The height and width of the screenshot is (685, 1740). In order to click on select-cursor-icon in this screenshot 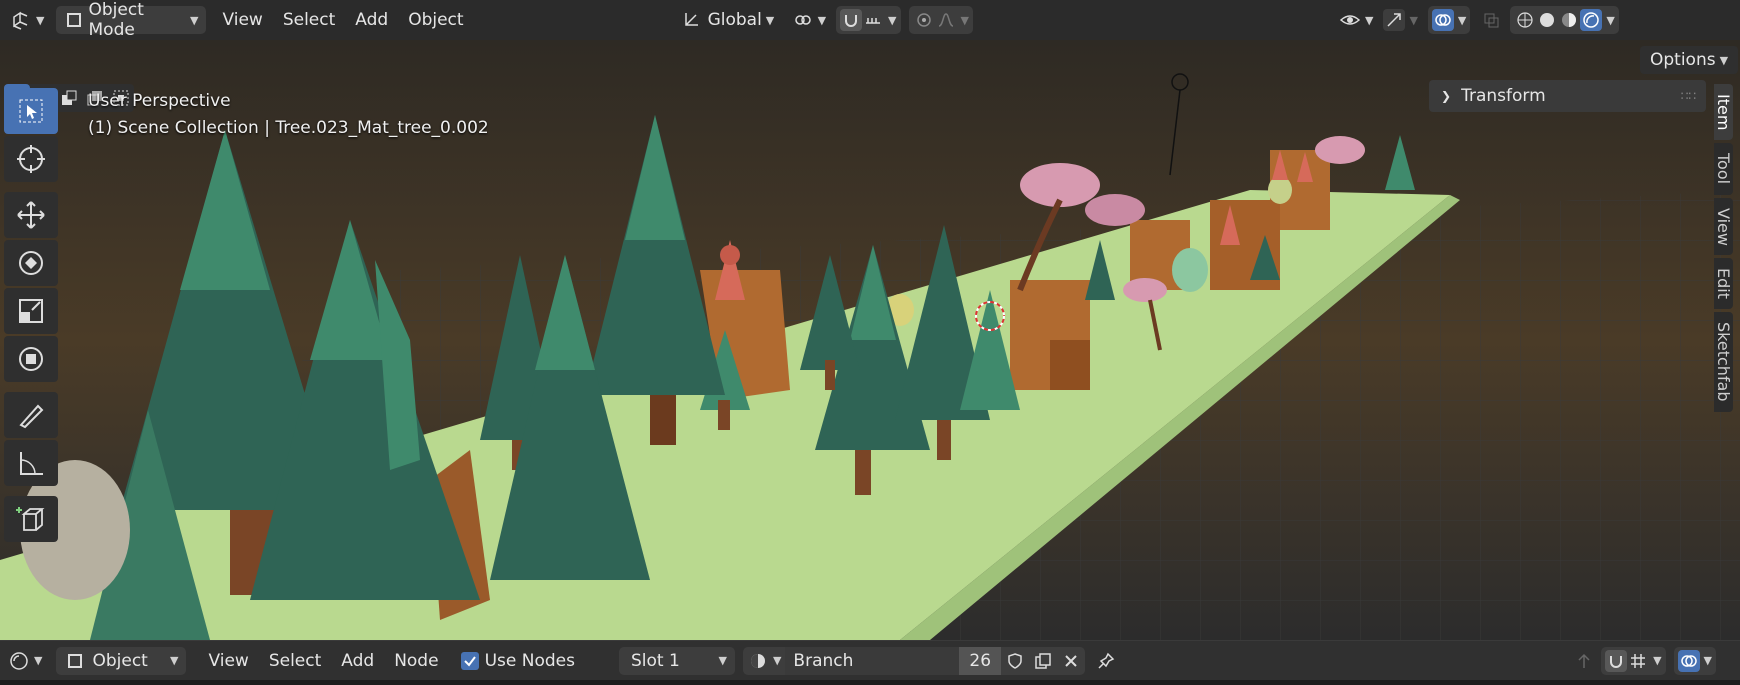, I will do `click(31, 111)`.